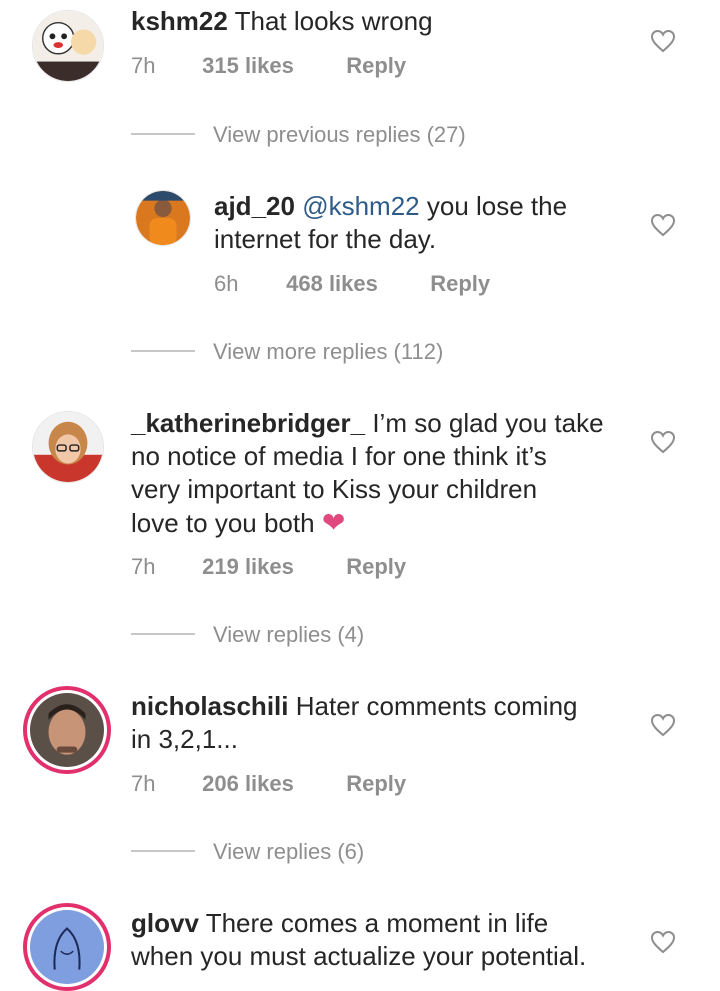 This screenshot has height=991, width=720. Describe the element at coordinates (339, 134) in the screenshot. I see `view-previous-replies-label: View previous replies (27)` at that location.